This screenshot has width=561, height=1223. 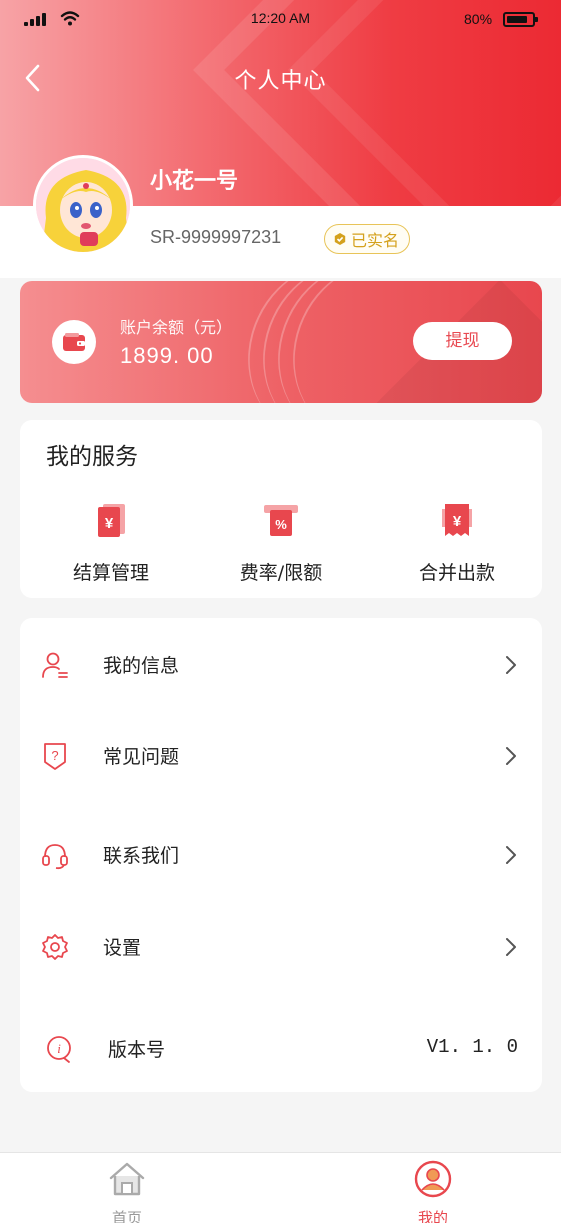 I want to click on battery-percent: 80%, so click(x=478, y=19).